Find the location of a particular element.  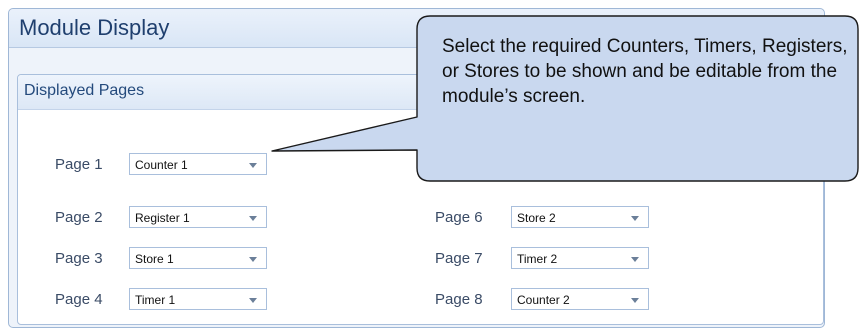

select-value: Counter 1 is located at coordinates (161, 165).